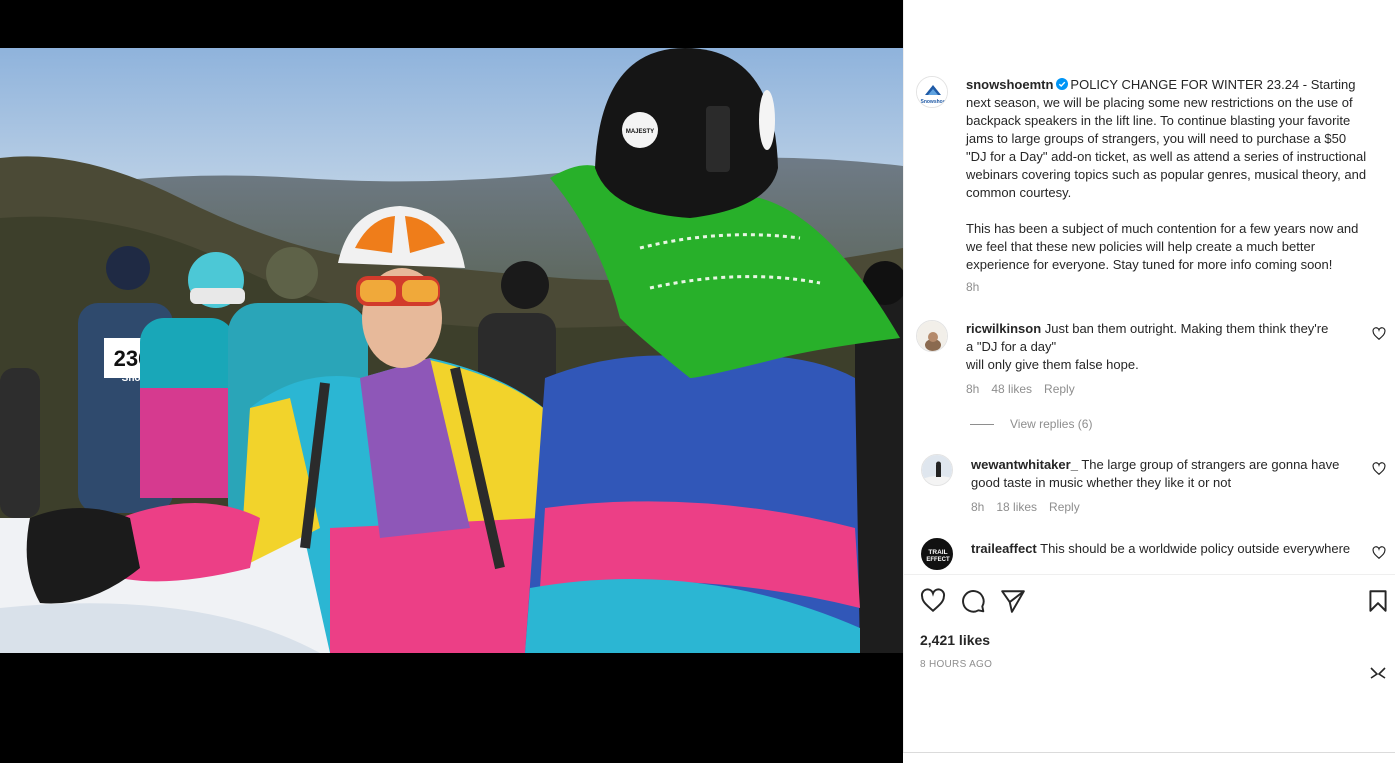 The width and height of the screenshot is (1395, 763). I want to click on post-like-count: 2,421 likes, so click(955, 640).